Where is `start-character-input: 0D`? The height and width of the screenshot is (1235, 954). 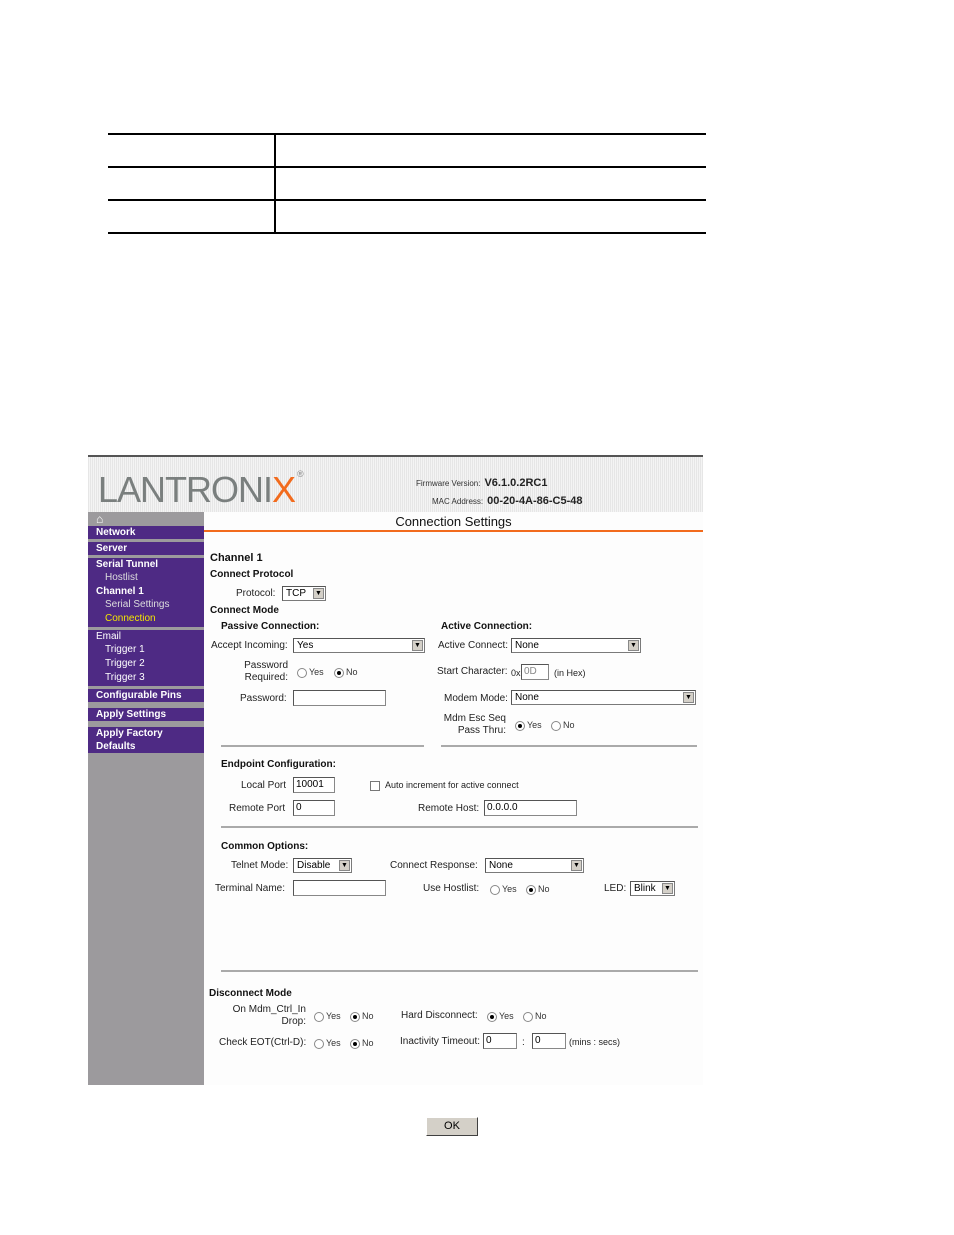
start-character-input: 0D is located at coordinates (535, 672).